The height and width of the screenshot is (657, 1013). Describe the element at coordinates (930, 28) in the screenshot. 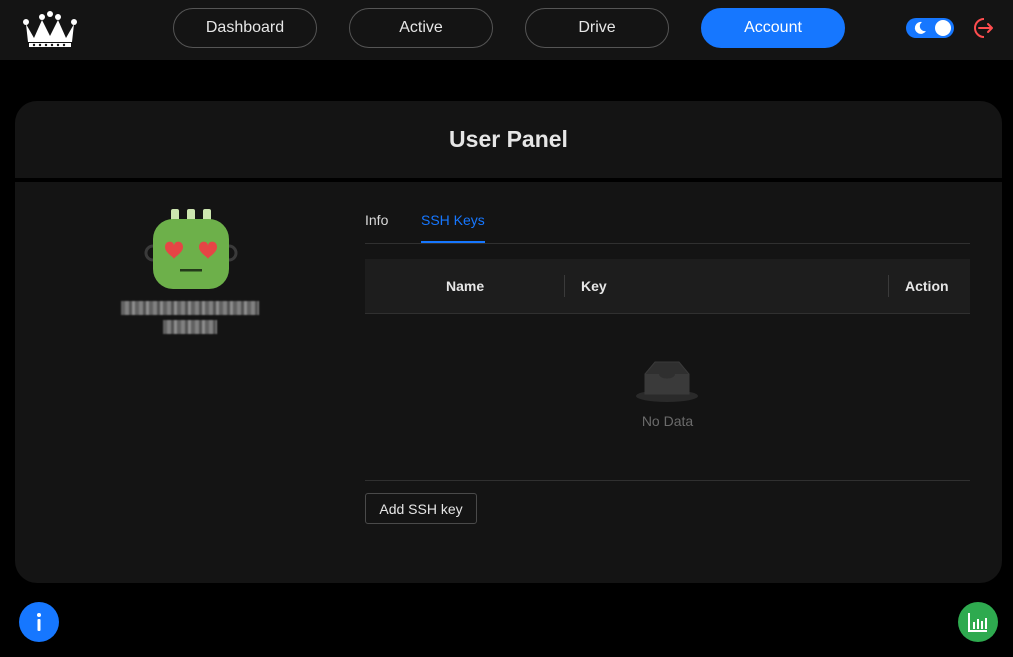

I see `theme-toggle` at that location.